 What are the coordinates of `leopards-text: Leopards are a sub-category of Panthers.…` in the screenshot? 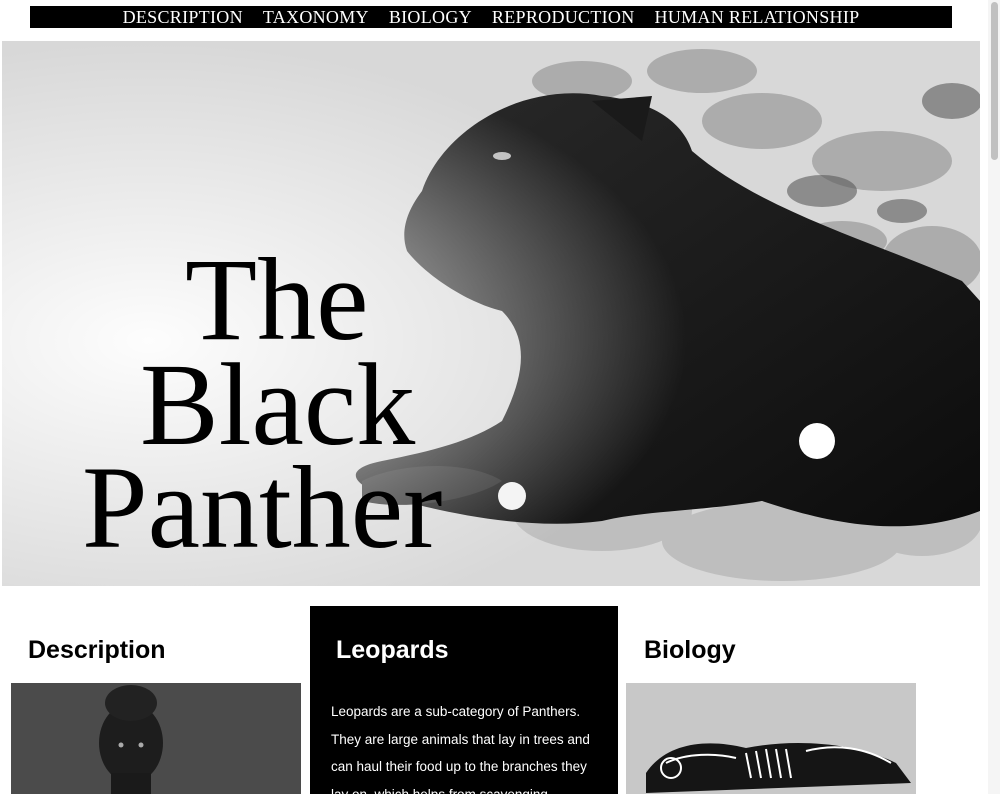 It's located at (460, 749).